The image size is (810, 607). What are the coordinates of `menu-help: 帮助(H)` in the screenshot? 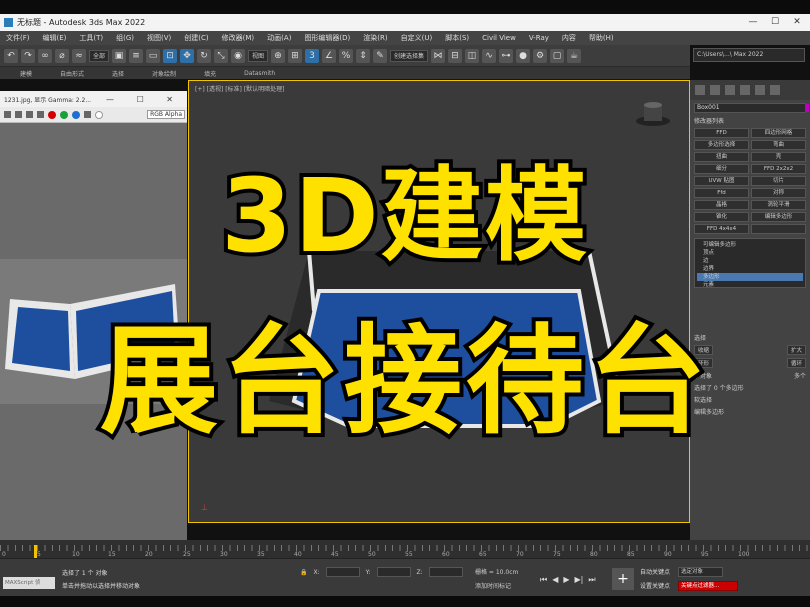 It's located at (601, 38).